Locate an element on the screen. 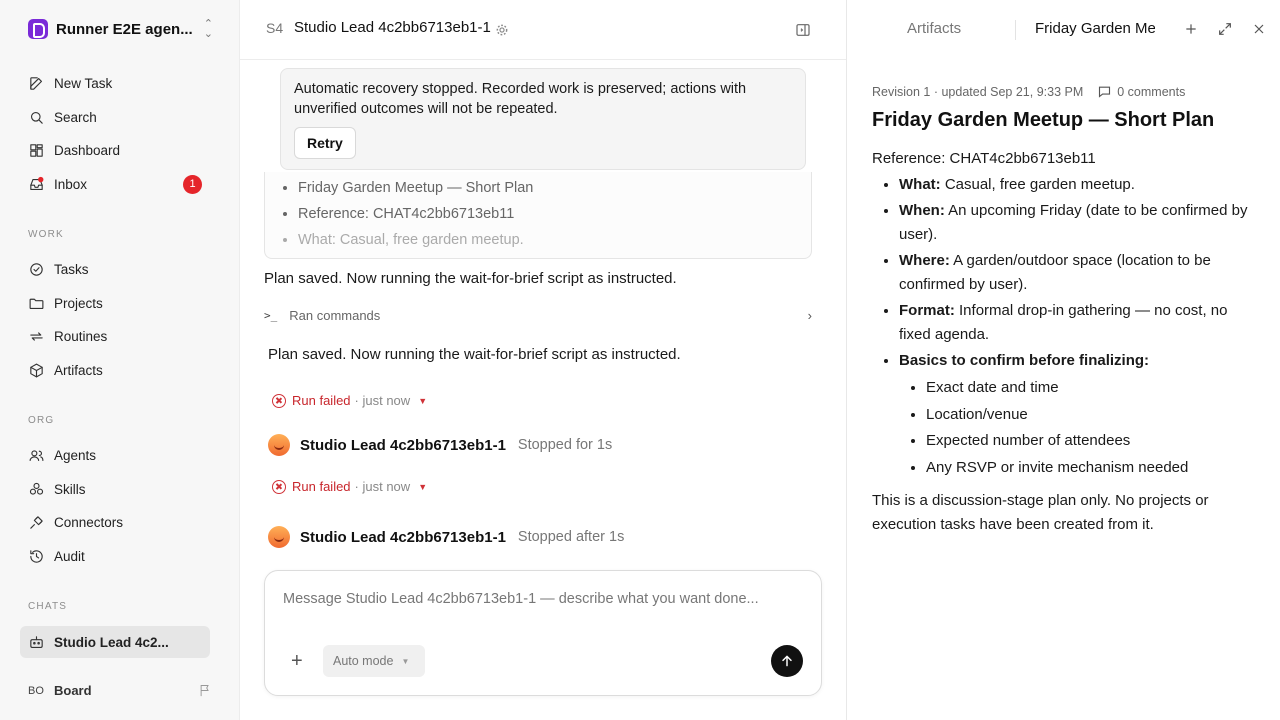 Image resolution: width=1280 pixels, height=720 pixels. chat-prefix: S4 is located at coordinates (275, 28).